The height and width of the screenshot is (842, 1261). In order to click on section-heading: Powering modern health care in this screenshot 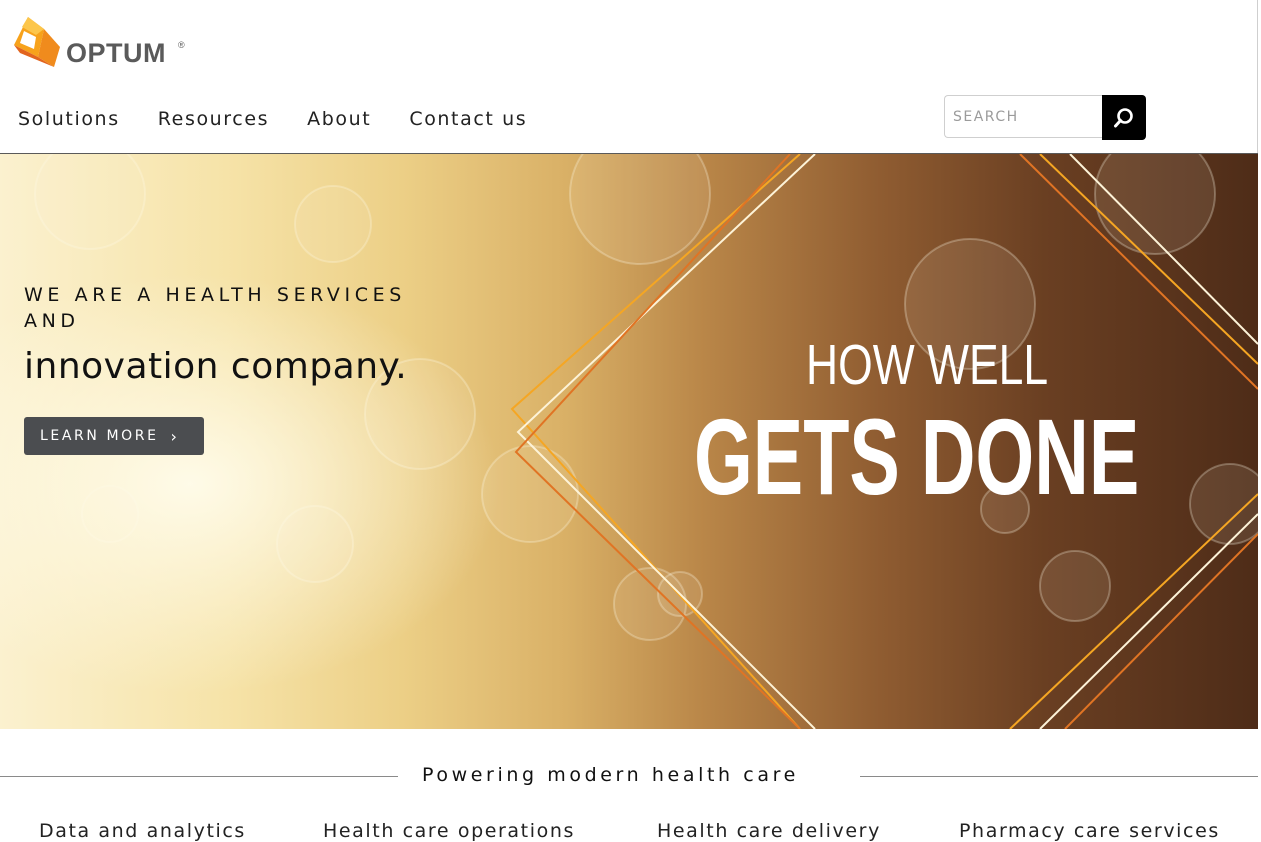, I will do `click(629, 777)`.